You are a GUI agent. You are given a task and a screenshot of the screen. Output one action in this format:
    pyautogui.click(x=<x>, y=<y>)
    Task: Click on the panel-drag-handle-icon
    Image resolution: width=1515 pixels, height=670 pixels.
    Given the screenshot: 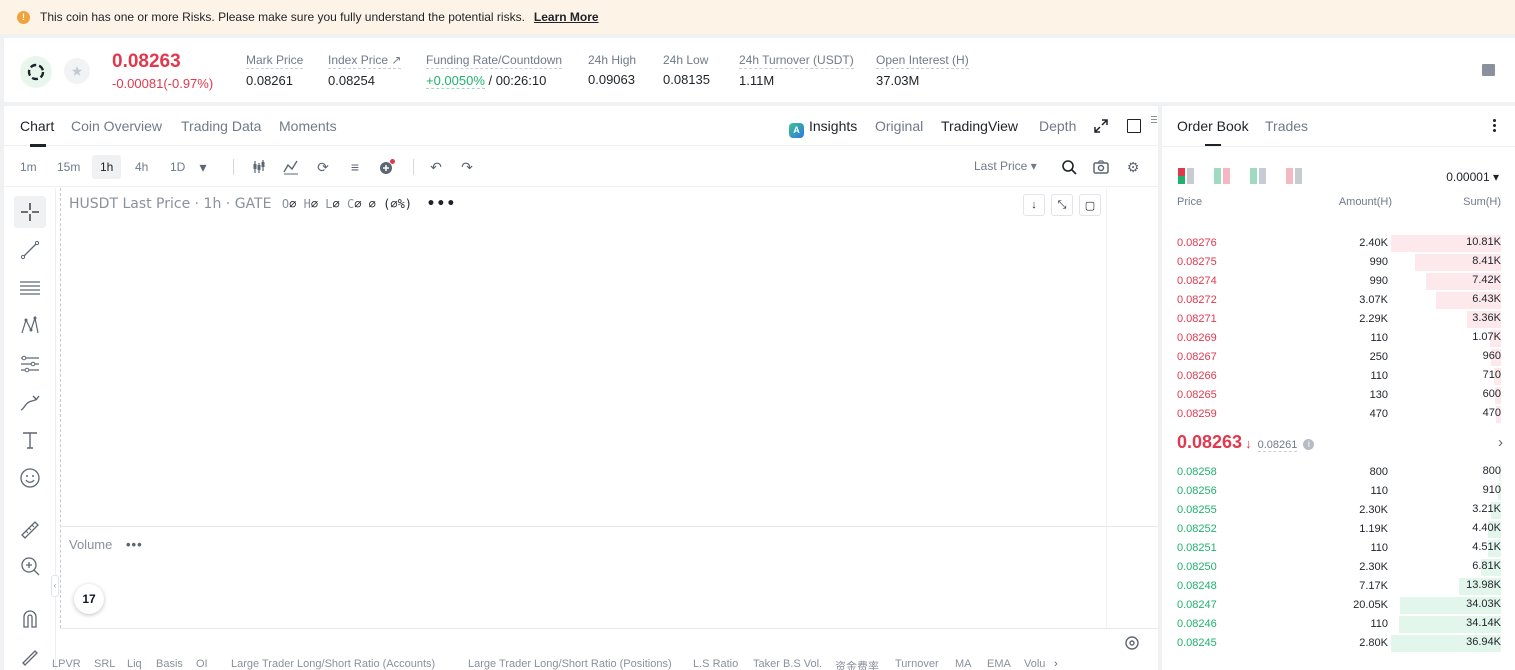 What is the action you would take?
    pyautogui.click(x=1154, y=121)
    